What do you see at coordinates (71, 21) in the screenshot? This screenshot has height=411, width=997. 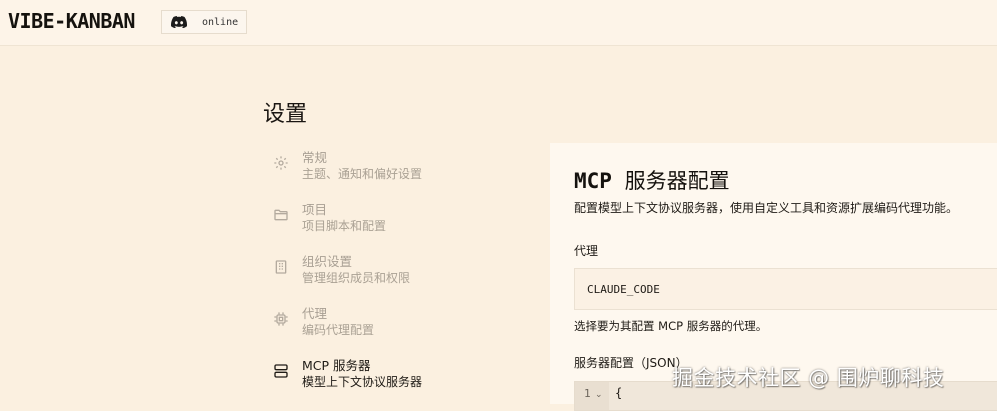 I see `app-logo: VIBE-KANBAN` at bounding box center [71, 21].